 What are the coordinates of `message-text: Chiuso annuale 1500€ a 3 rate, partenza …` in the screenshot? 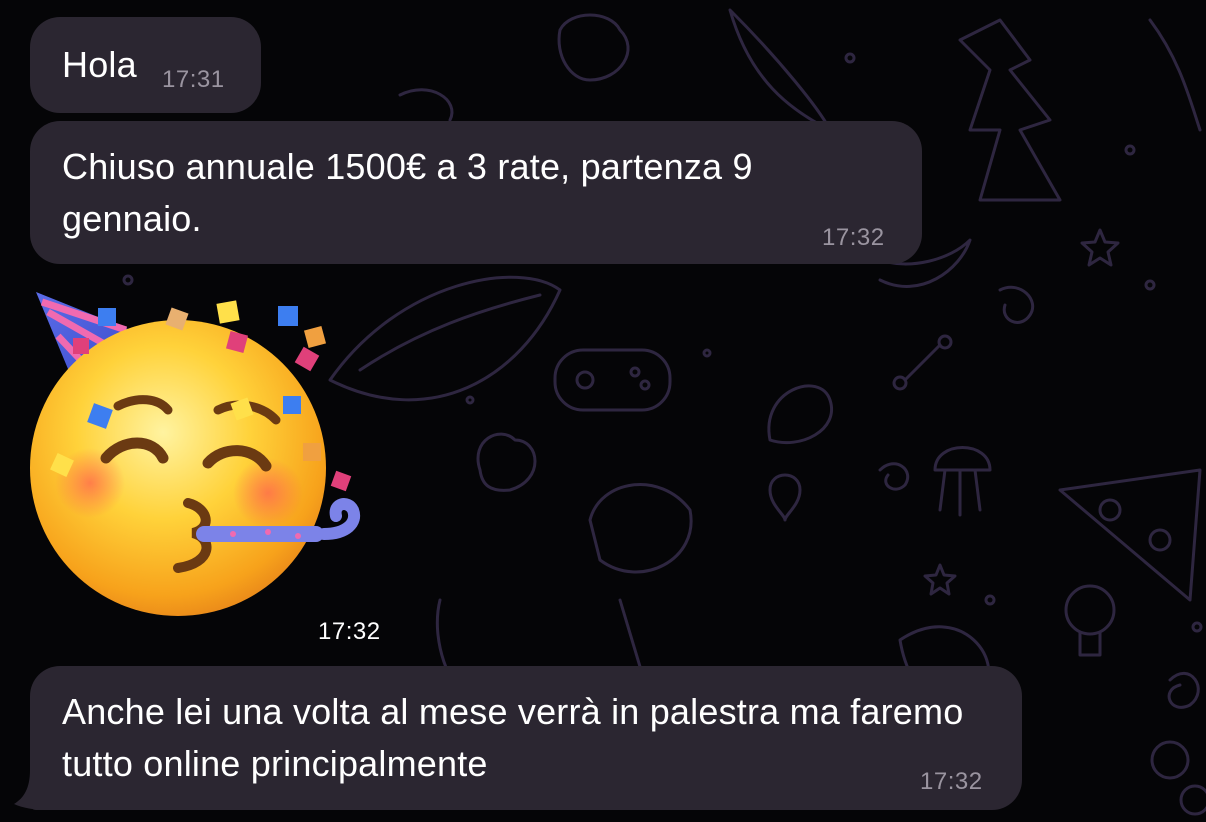 It's located at (407, 192).